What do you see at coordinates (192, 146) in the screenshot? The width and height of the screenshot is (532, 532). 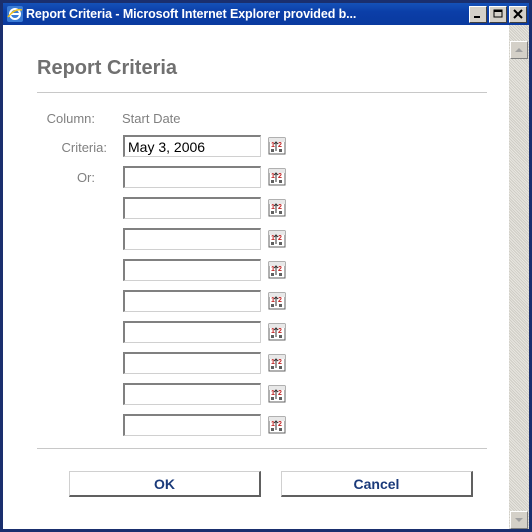 I see `criteria-input` at bounding box center [192, 146].